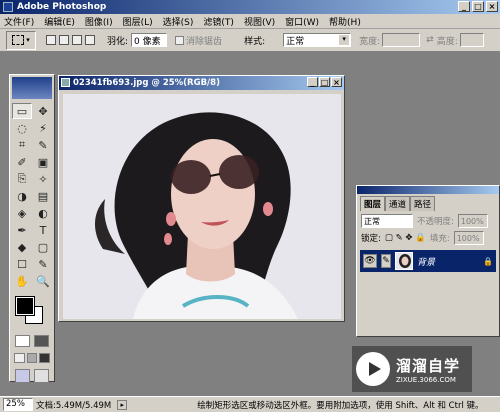 This screenshot has width=500, height=412. I want to click on lasso-tool-icon: ◌, so click(22, 128).